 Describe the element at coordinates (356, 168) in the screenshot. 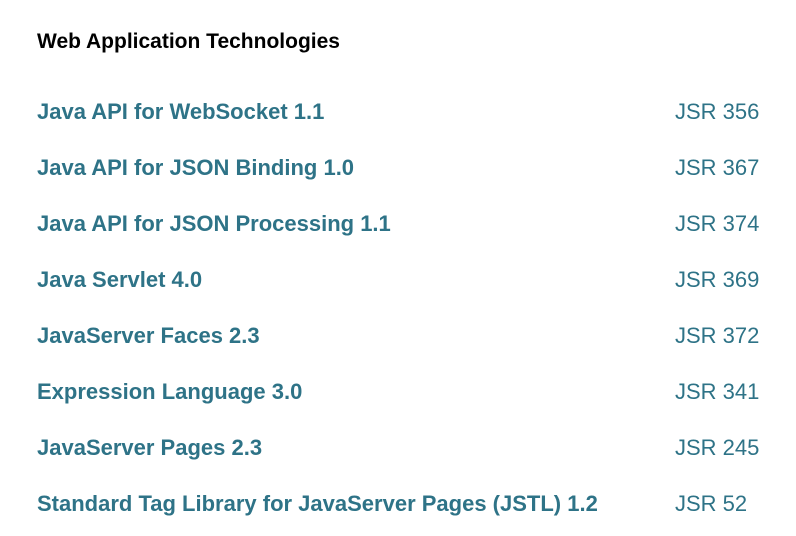

I see `technology-name-link: Java API for JSON Binding 1.0` at that location.